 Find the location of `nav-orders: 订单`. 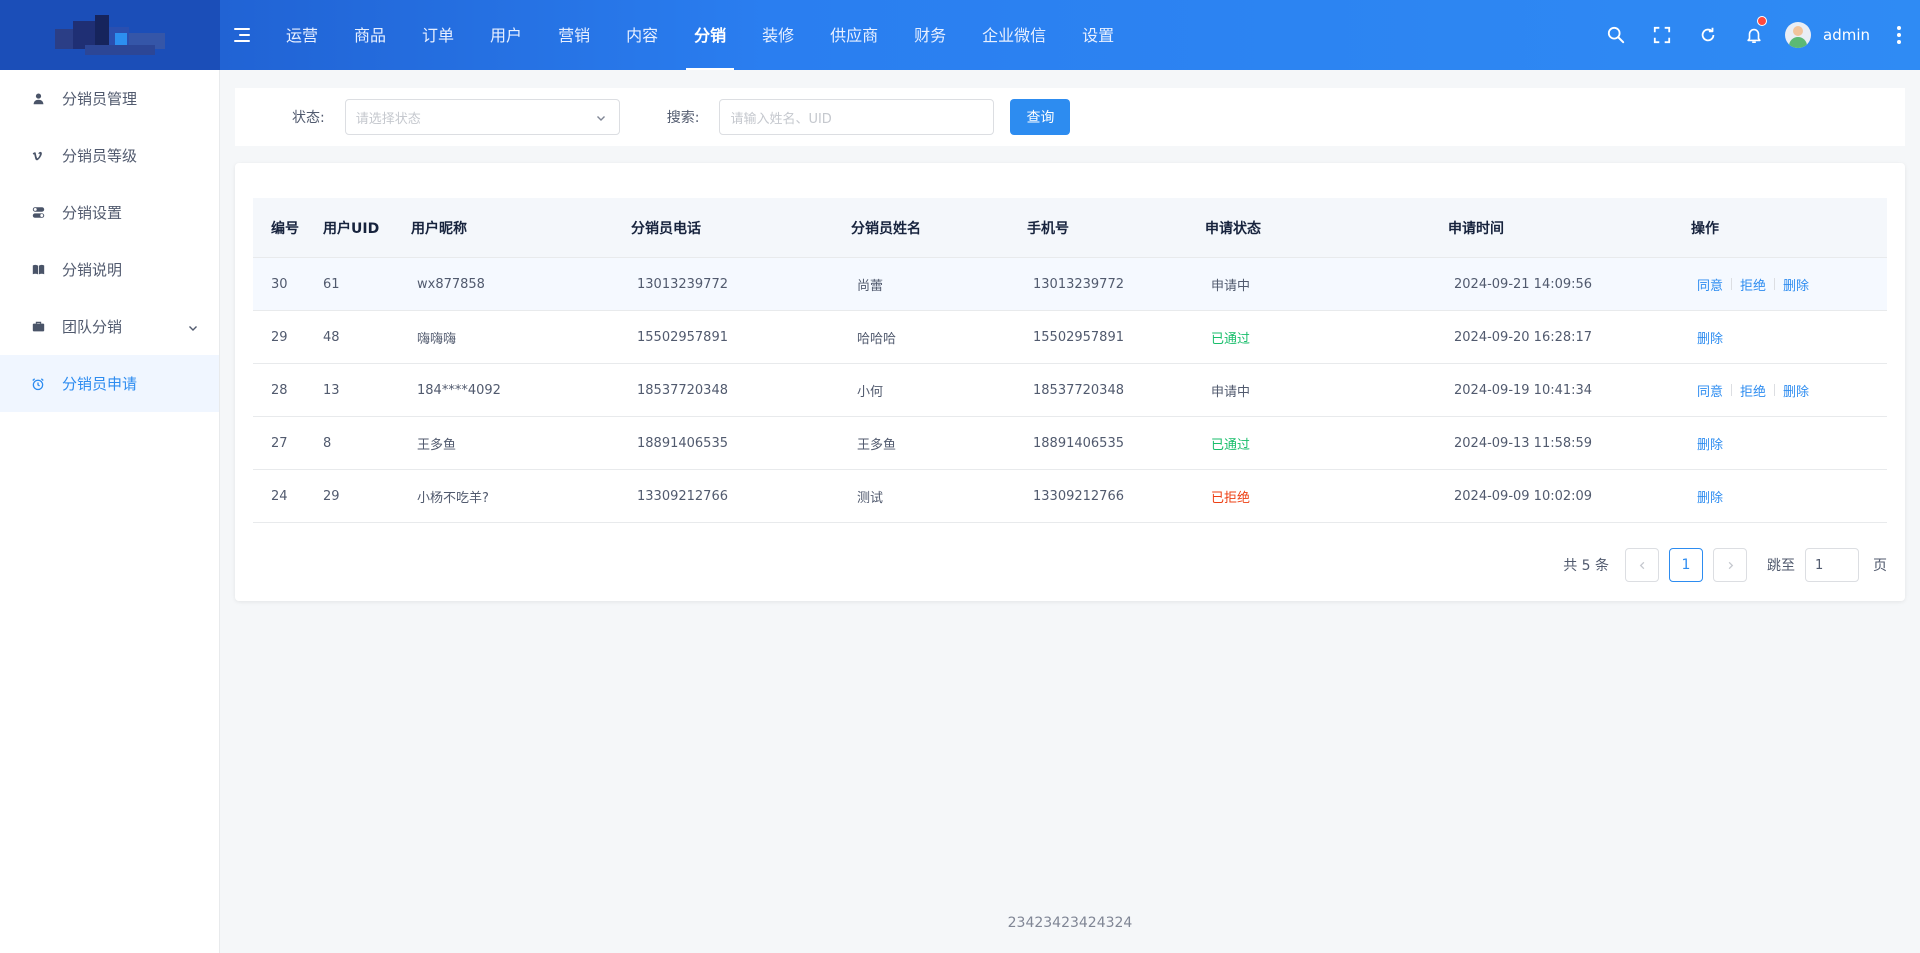

nav-orders: 订单 is located at coordinates (438, 35).